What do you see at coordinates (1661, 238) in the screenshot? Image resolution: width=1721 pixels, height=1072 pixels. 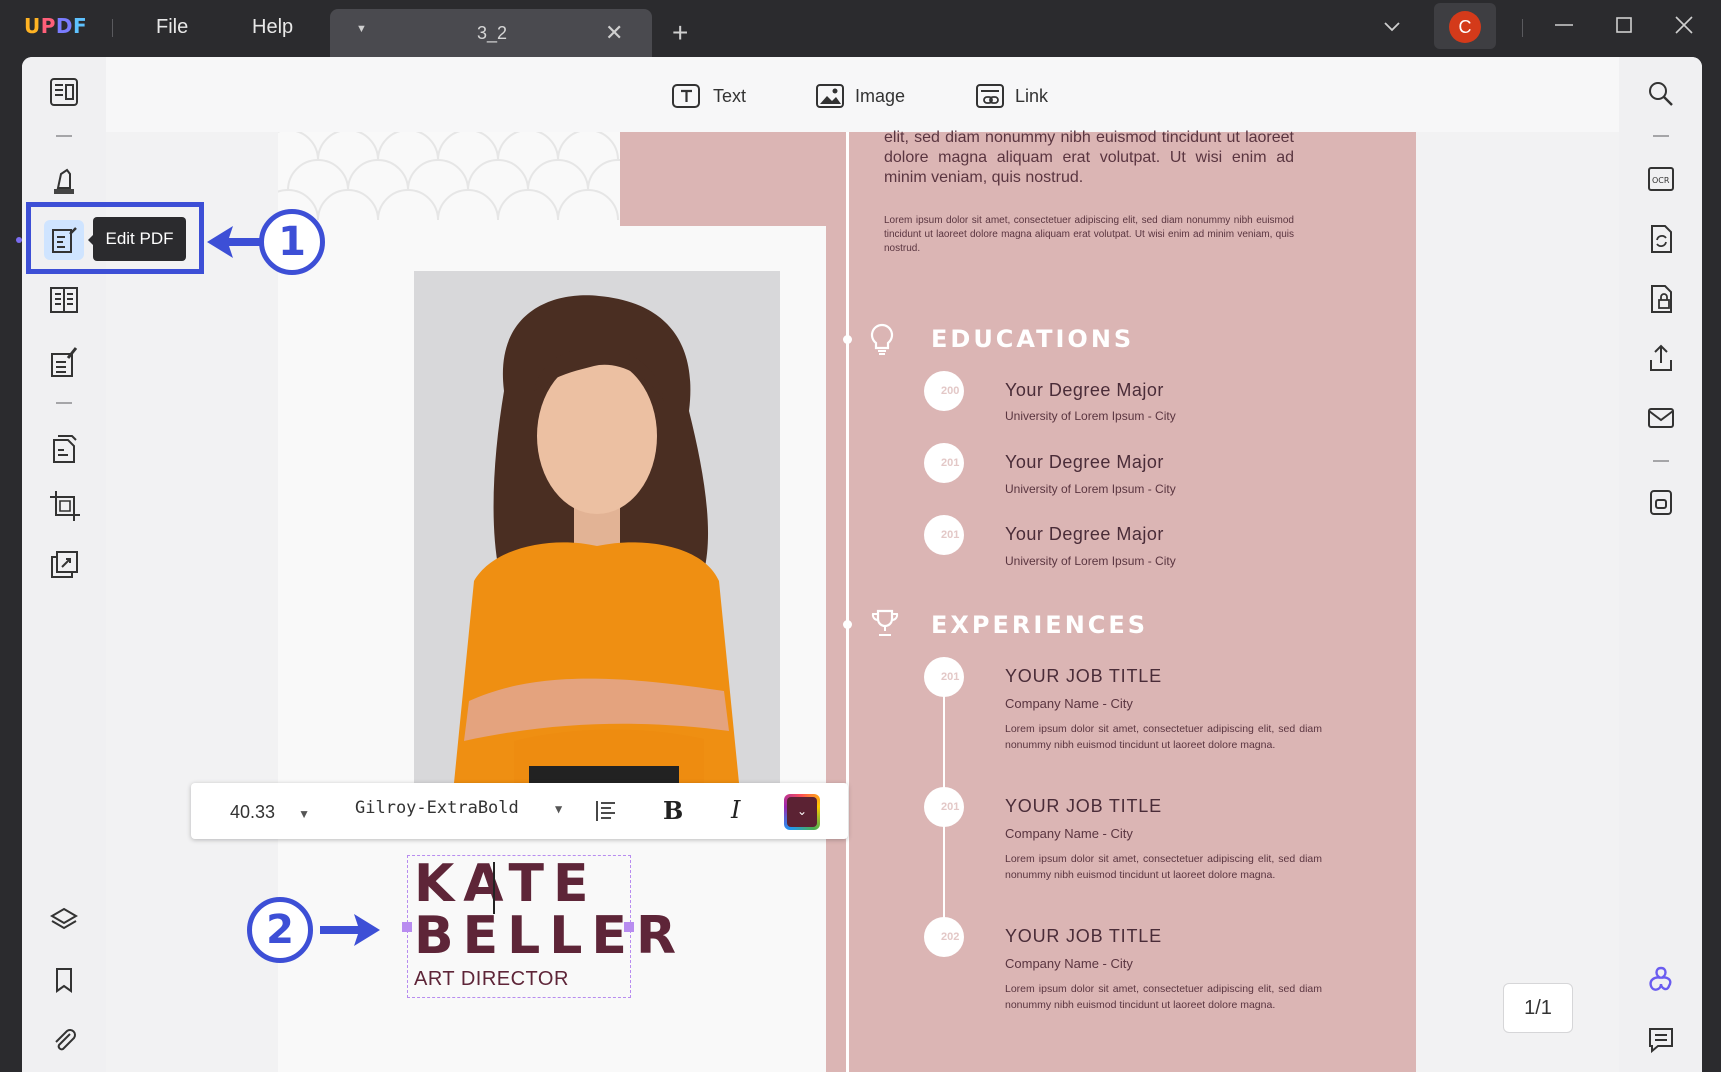 I see `convert-pdf-icon` at bounding box center [1661, 238].